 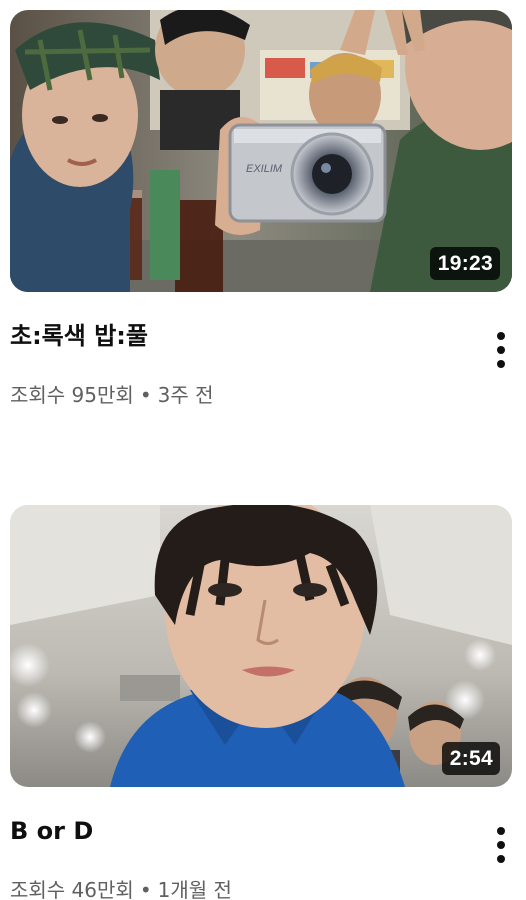 I want to click on upload-age: 1개월 전, so click(x=194, y=889).